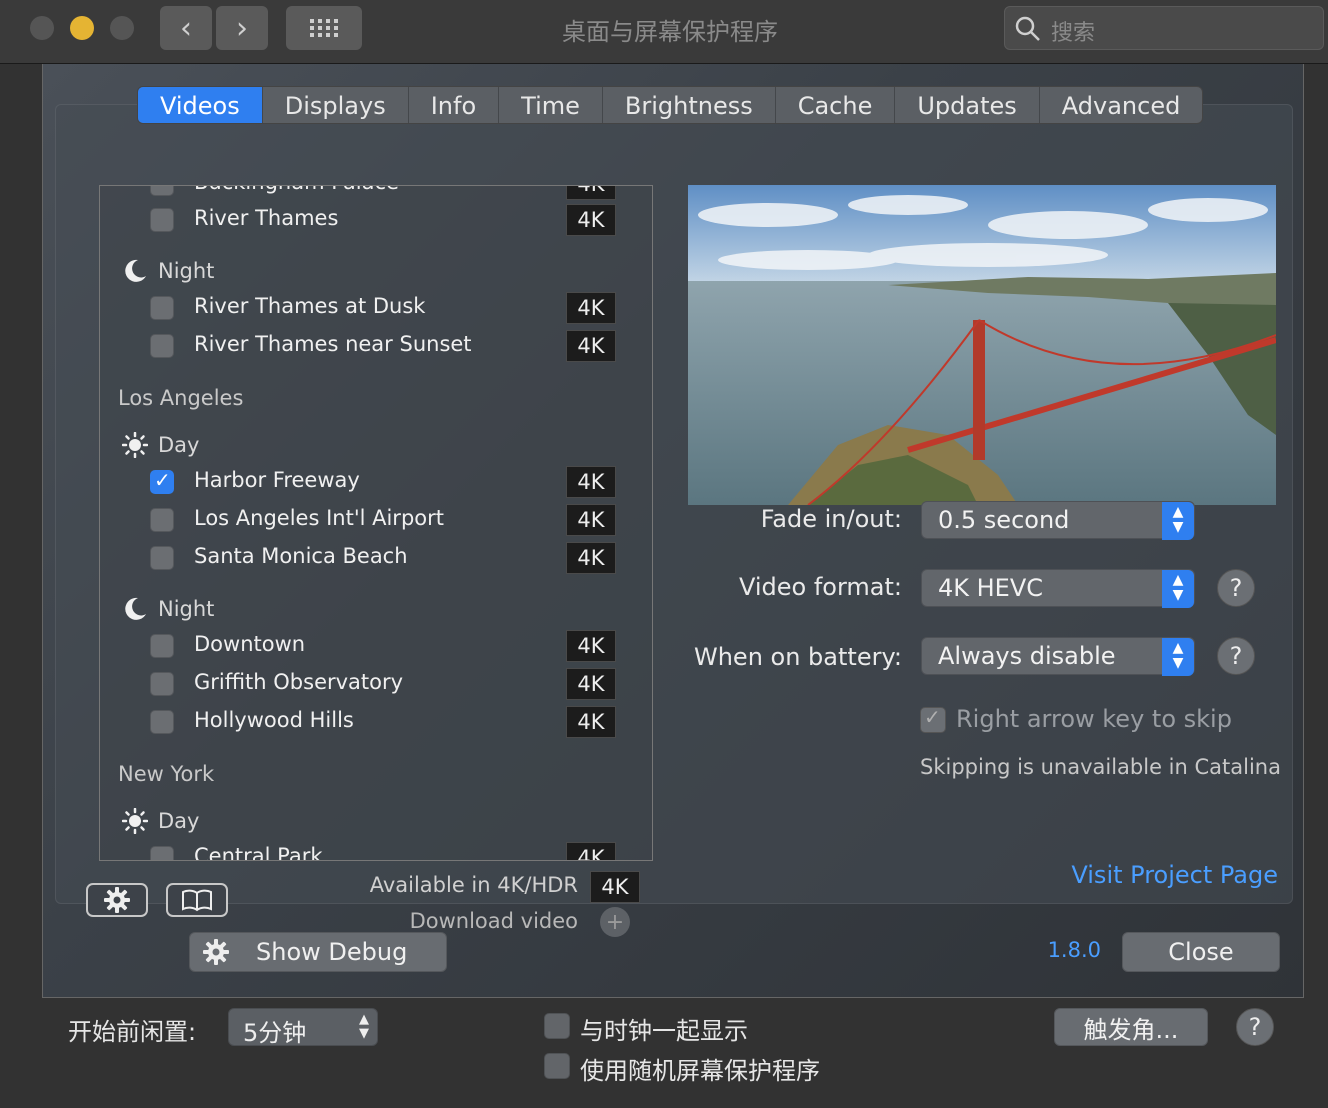 Image resolution: width=1328 pixels, height=1108 pixels. What do you see at coordinates (275, 1033) in the screenshot?
I see `idle-value: 5分钟` at bounding box center [275, 1033].